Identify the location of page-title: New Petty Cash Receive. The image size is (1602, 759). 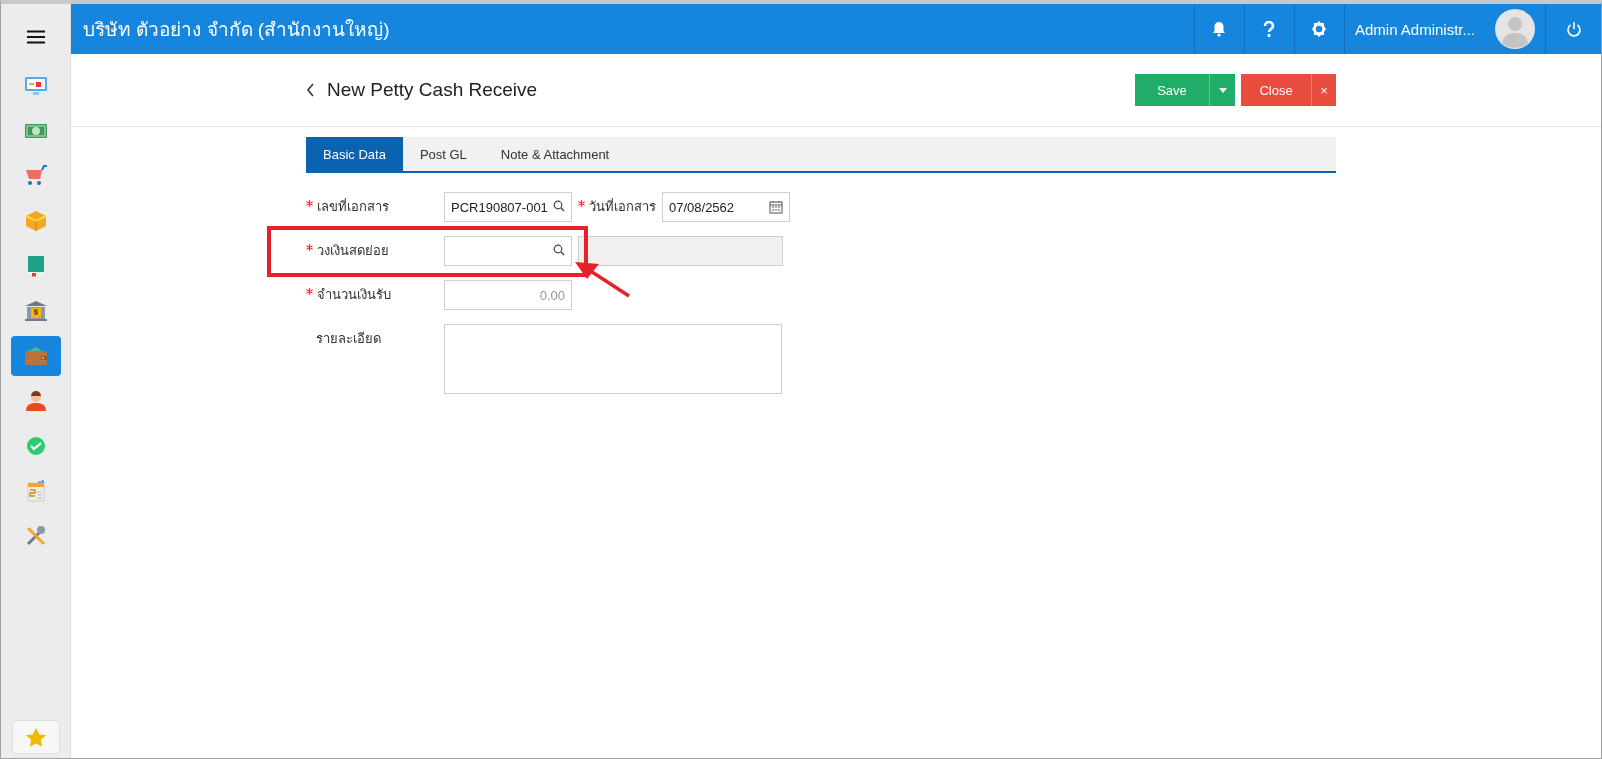
(432, 90).